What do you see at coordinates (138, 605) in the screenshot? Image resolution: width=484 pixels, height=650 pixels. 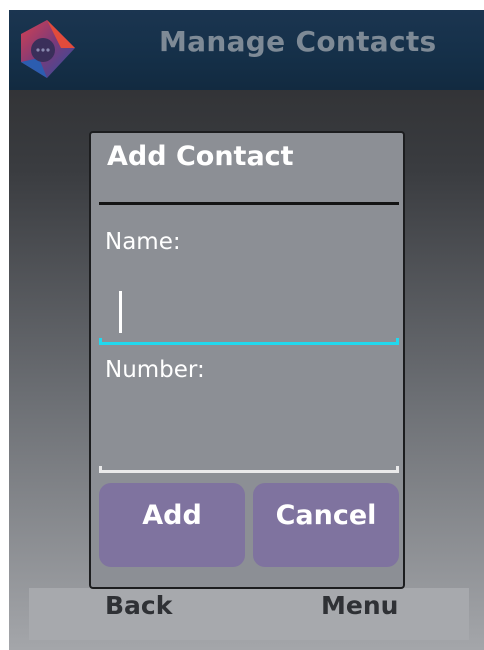 I see `back-softkey: Back` at bounding box center [138, 605].